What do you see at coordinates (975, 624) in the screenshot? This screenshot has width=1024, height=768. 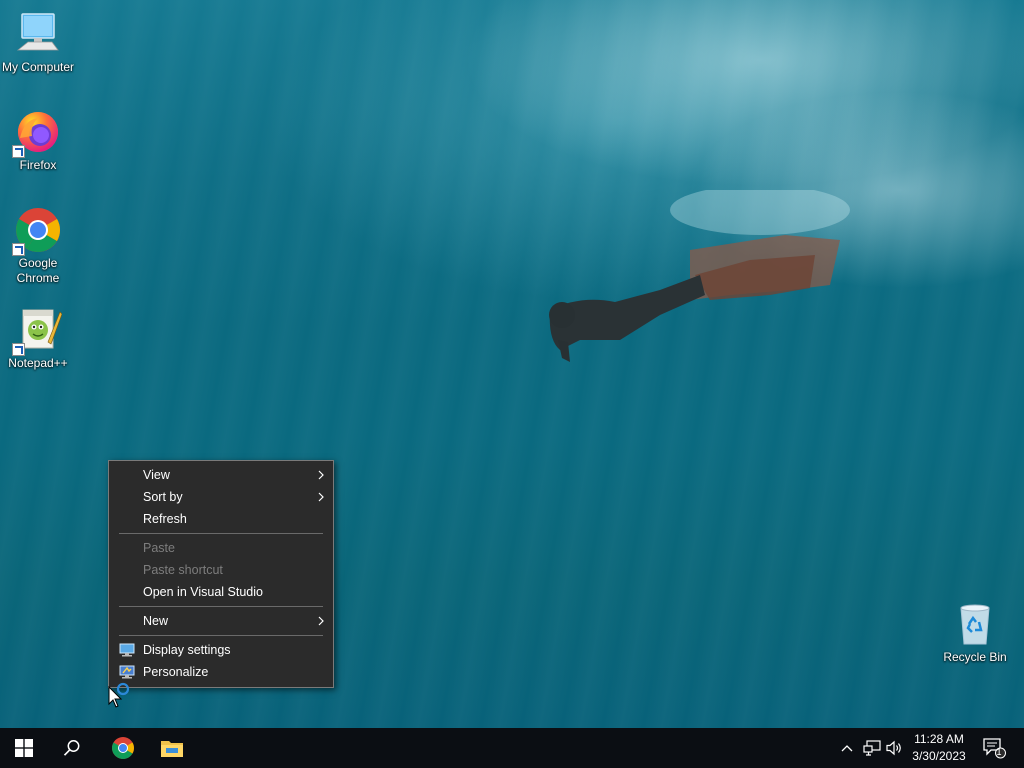 I see `recycle-bin-icon` at bounding box center [975, 624].